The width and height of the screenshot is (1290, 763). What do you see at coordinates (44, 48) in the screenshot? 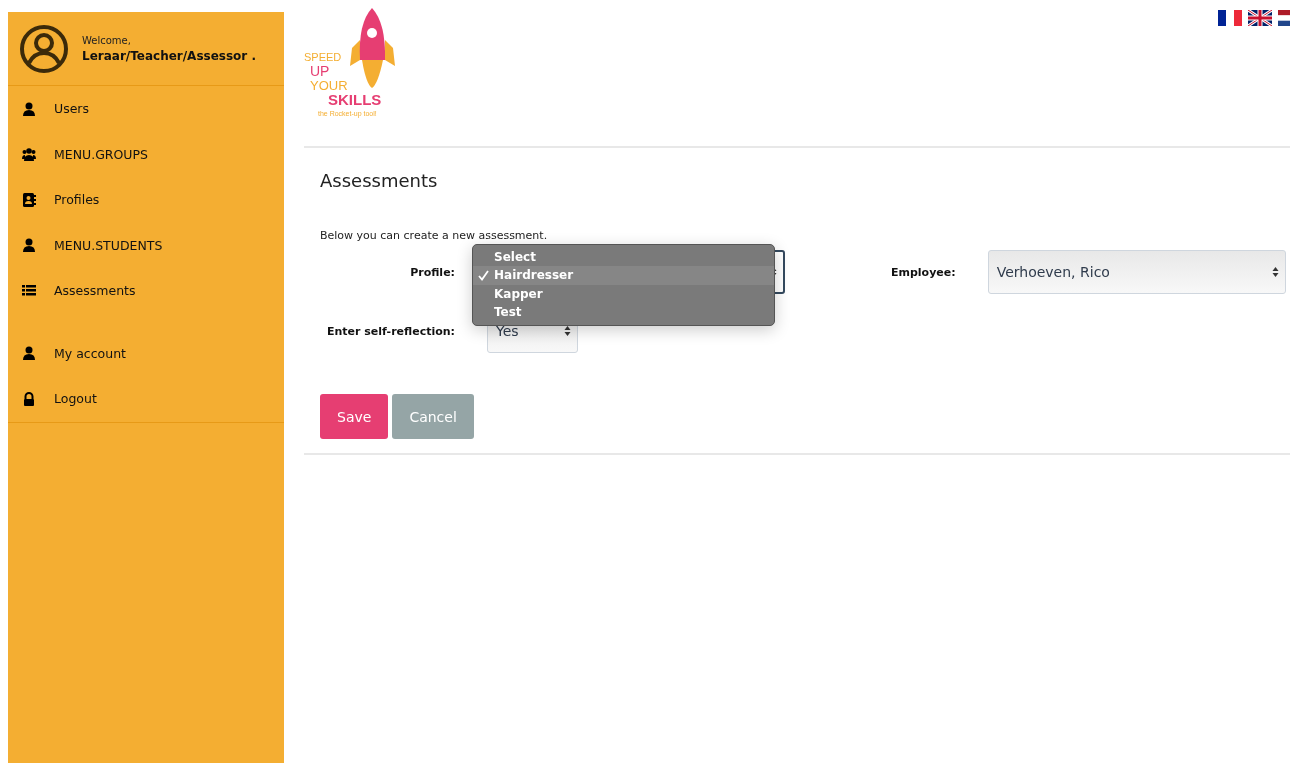
I see `avatar-icon` at bounding box center [44, 48].